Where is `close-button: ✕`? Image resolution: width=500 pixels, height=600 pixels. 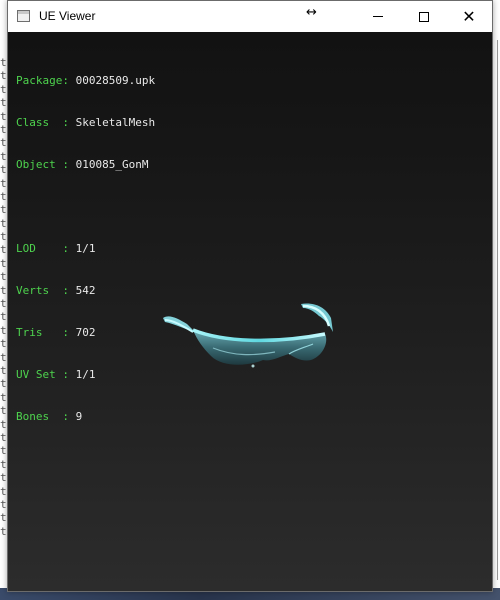
close-button: ✕ is located at coordinates (469, 16).